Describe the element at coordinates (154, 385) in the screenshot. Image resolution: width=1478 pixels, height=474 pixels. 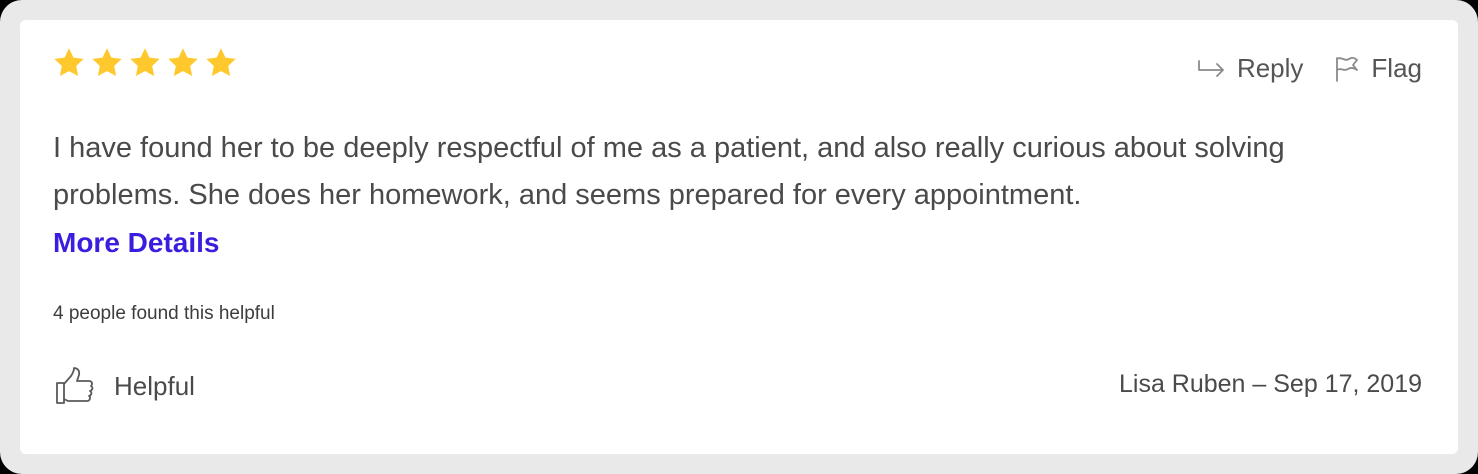
I see `helpful-label: Helpful` at that location.